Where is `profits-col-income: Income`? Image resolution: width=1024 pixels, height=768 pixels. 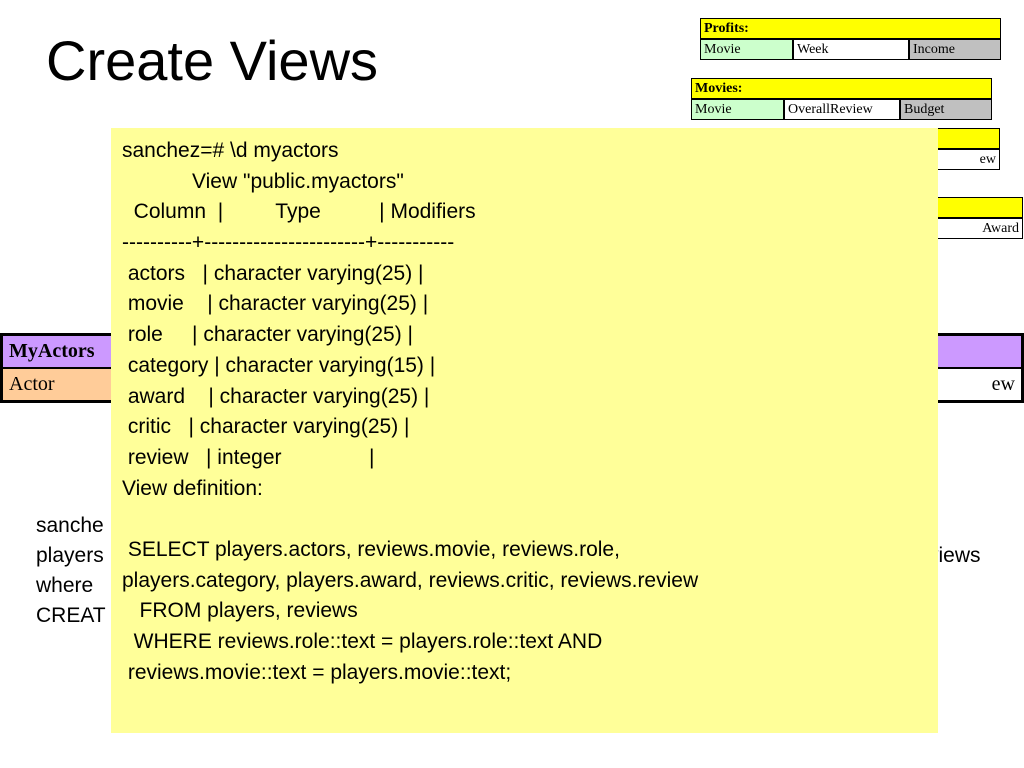 profits-col-income: Income is located at coordinates (955, 49).